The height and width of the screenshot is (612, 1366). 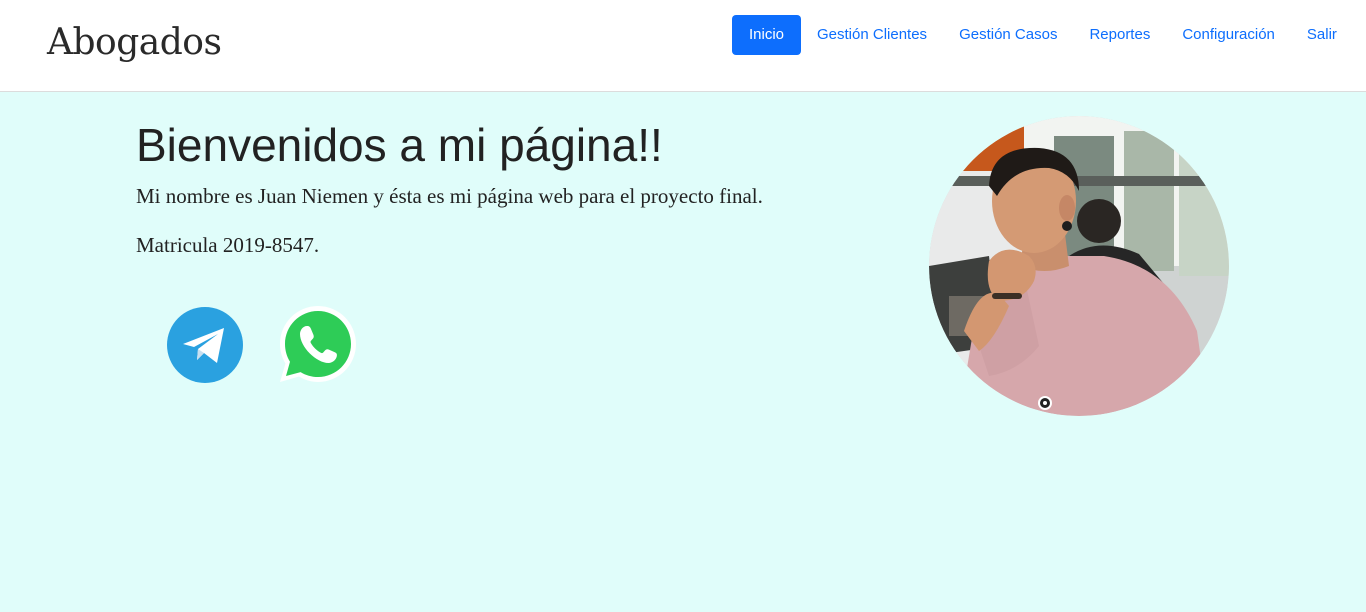 What do you see at coordinates (872, 35) in the screenshot?
I see `nav-link-gestion-clientes: Gestión Clientes` at bounding box center [872, 35].